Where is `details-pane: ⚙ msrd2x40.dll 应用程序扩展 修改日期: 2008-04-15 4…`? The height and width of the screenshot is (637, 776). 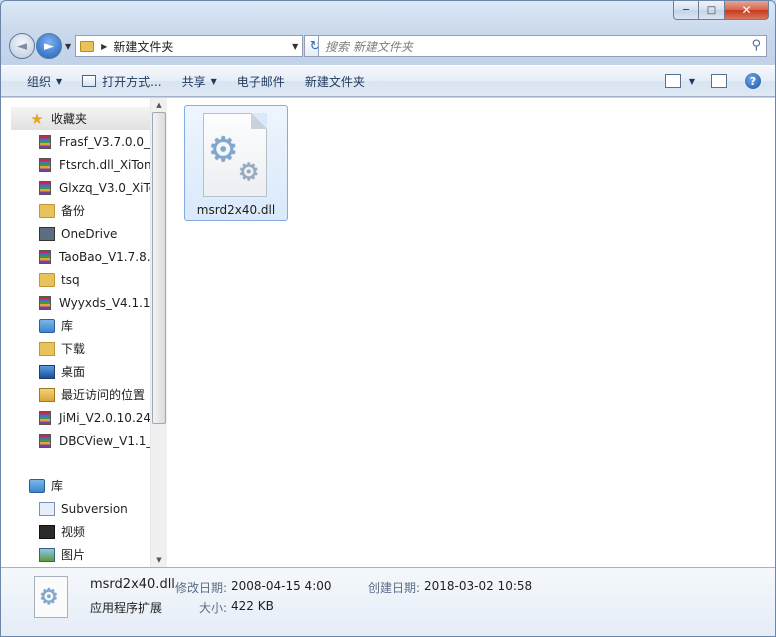
details-pane: ⚙ msrd2x40.dll 应用程序扩展 修改日期: 2008-04-15 4… is located at coordinates (388, 601).